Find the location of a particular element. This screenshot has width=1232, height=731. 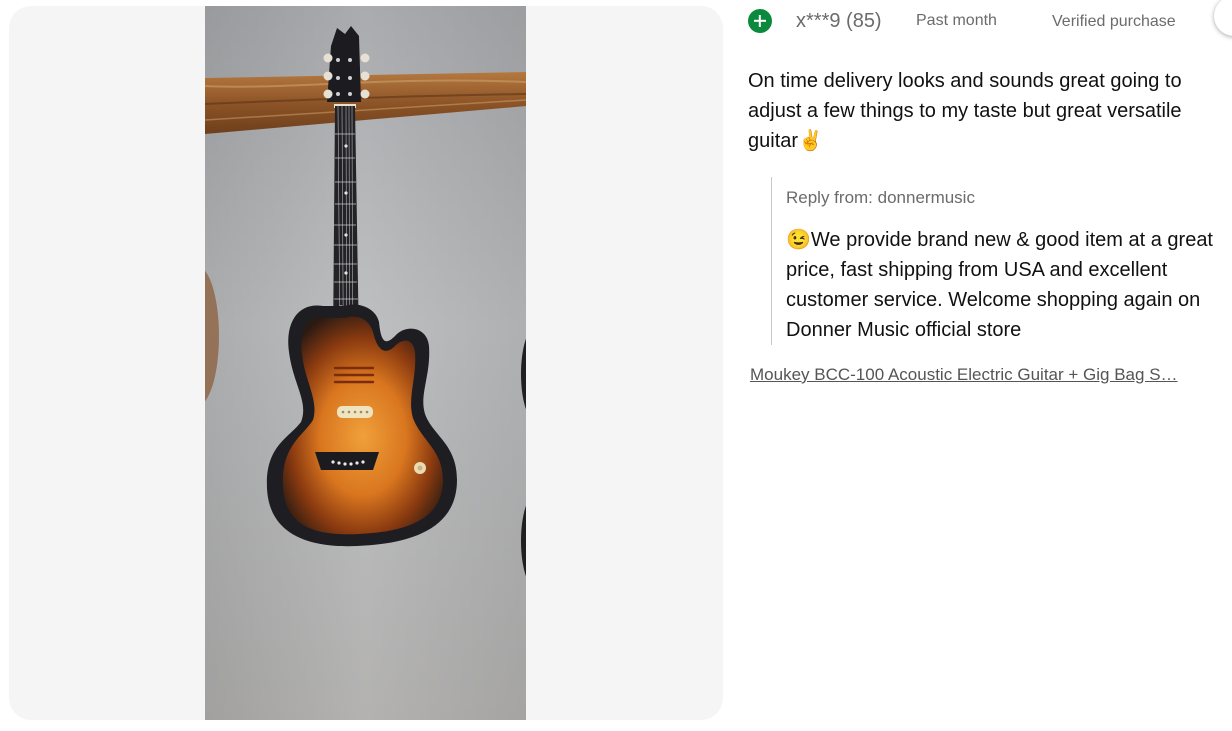

review-time: Past month is located at coordinates (956, 20).